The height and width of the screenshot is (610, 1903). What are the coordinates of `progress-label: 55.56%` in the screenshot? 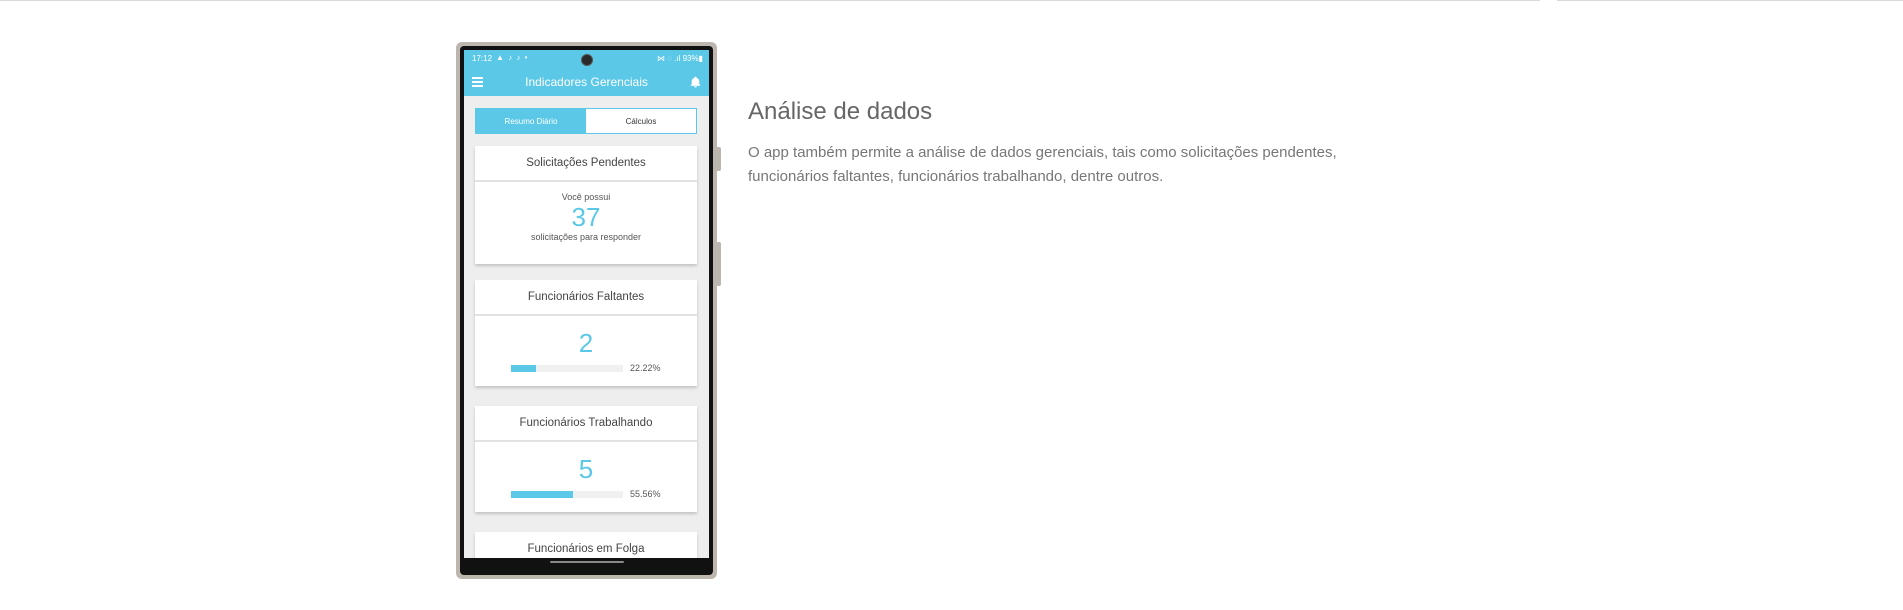 It's located at (645, 494).